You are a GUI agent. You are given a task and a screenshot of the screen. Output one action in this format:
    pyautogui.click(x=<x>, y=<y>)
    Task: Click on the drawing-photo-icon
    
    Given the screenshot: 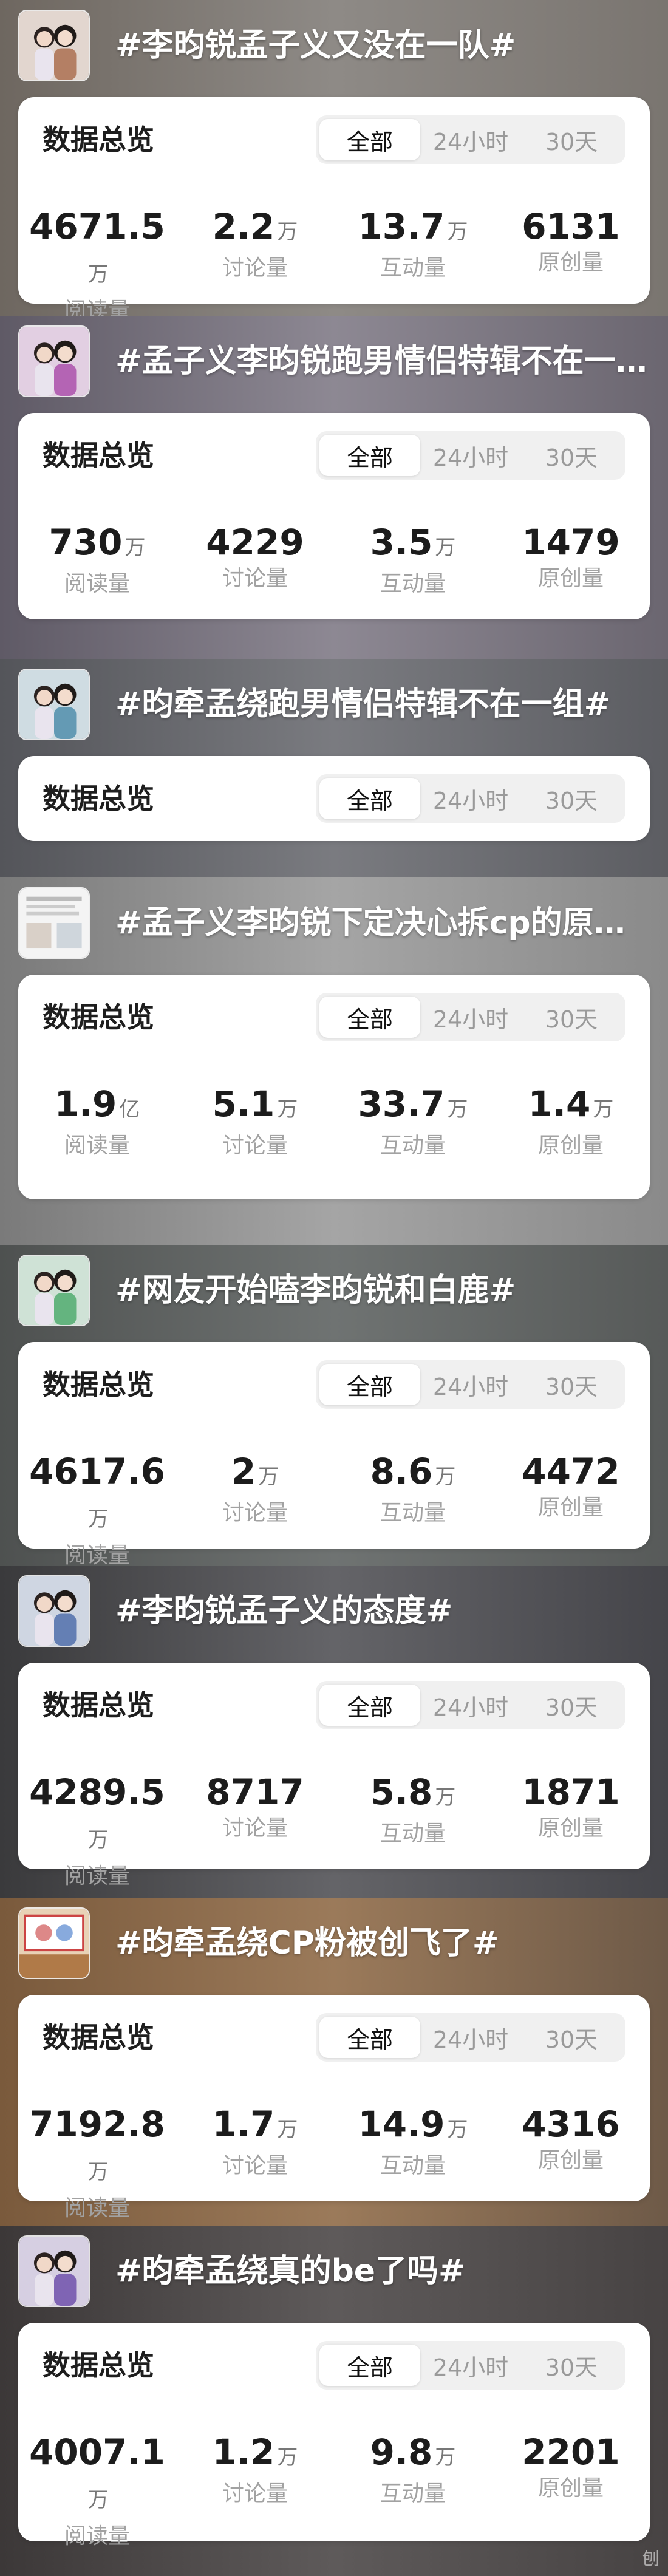 What is the action you would take?
    pyautogui.click(x=54, y=1943)
    